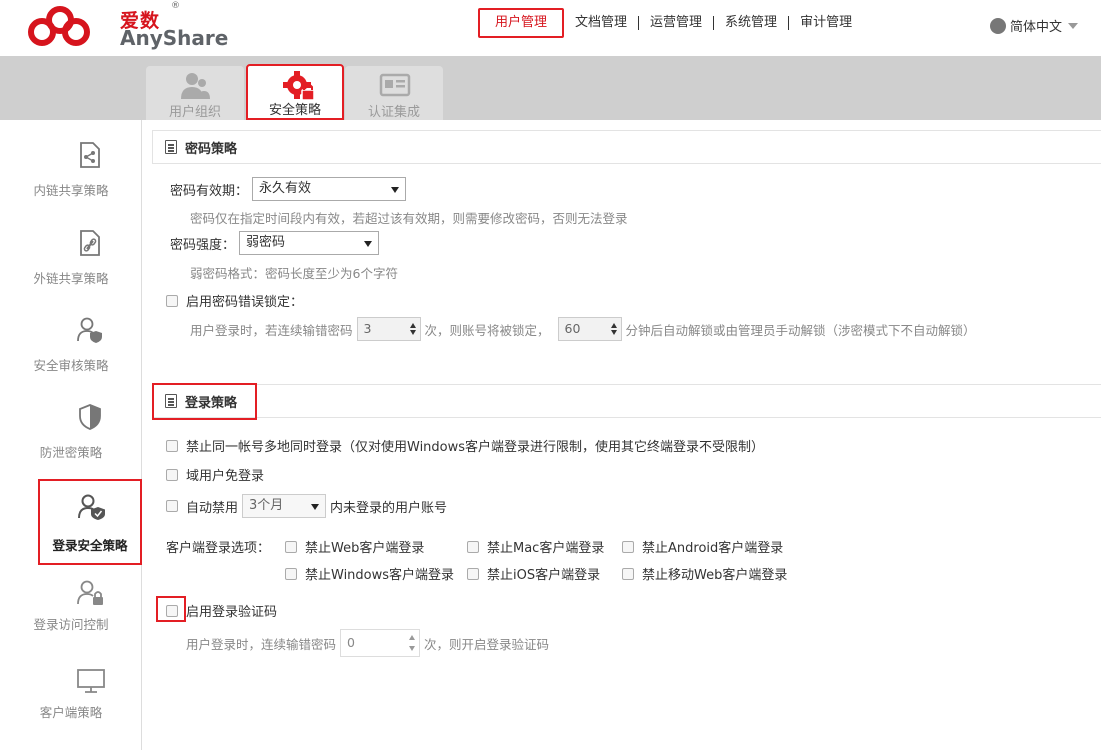 This screenshot has width=1101, height=750. I want to click on section-title: 密码策略, so click(211, 149).